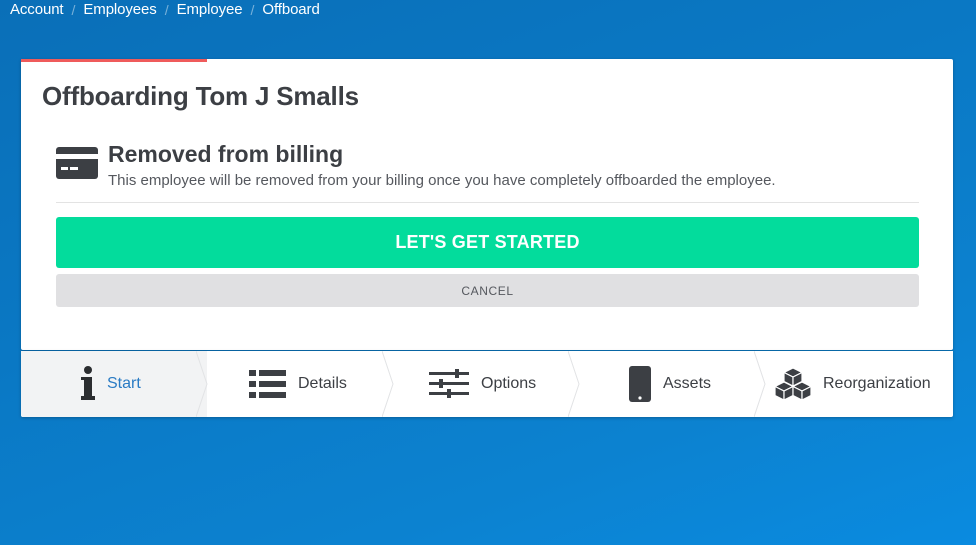 The height and width of the screenshot is (545, 976). Describe the element at coordinates (487, 290) in the screenshot. I see `cancel-button: CANCEL` at that location.